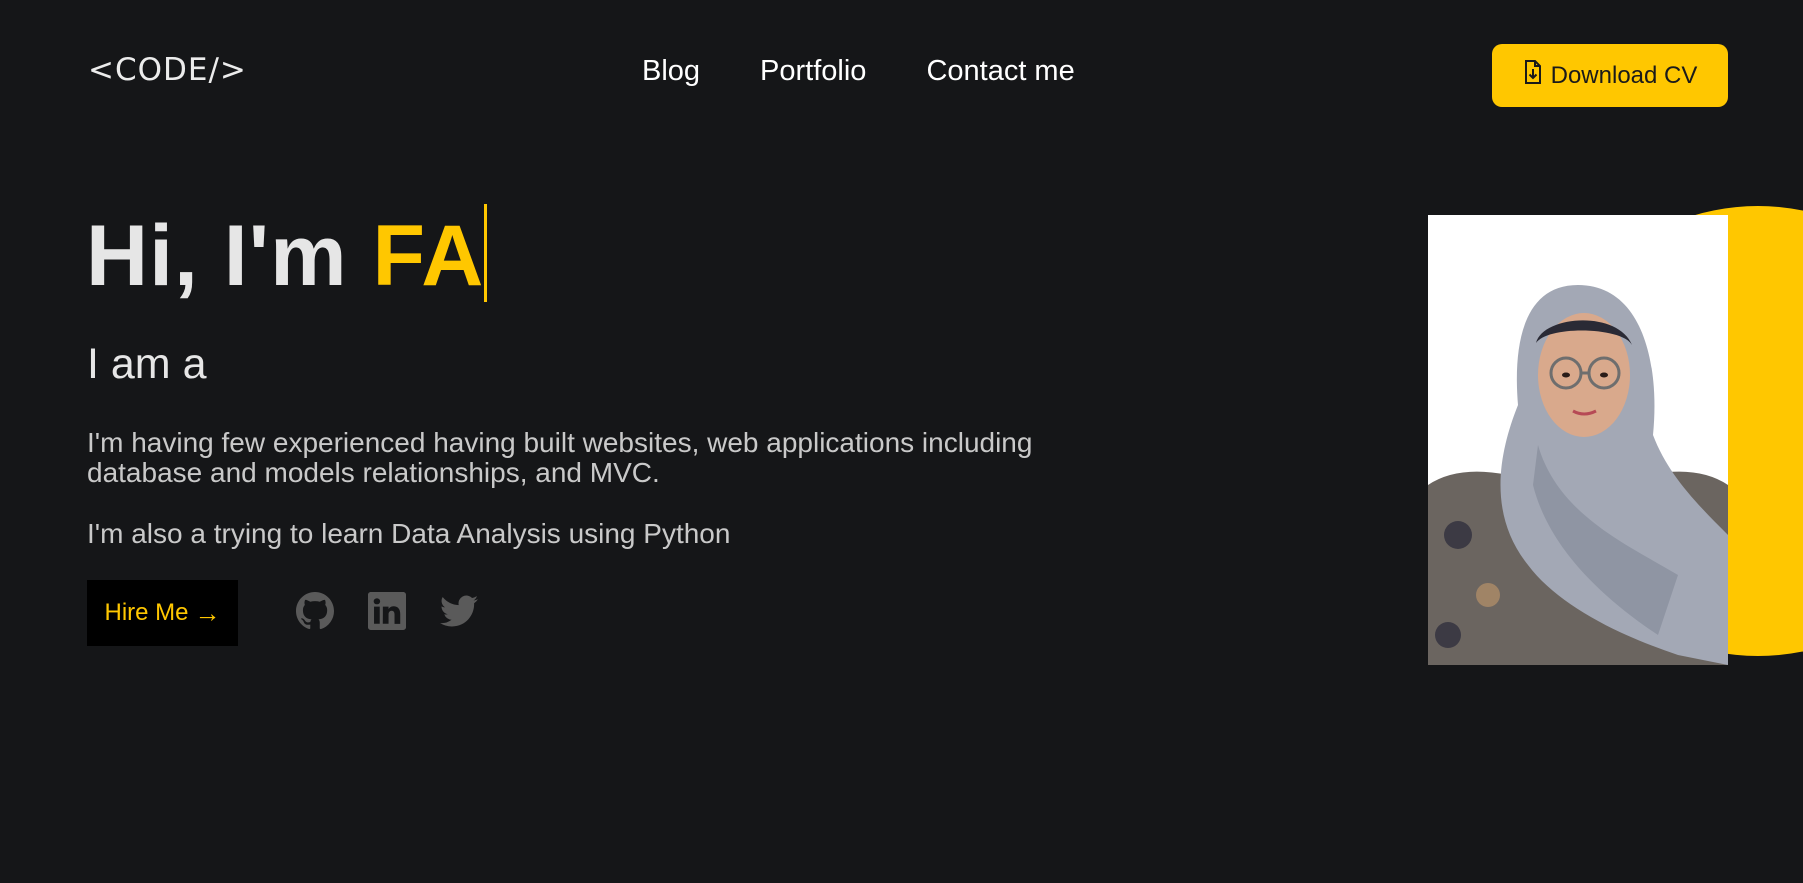 Image resolution: width=1803 pixels, height=883 pixels. I want to click on hire-me-button: Hire Me →, so click(162, 613).